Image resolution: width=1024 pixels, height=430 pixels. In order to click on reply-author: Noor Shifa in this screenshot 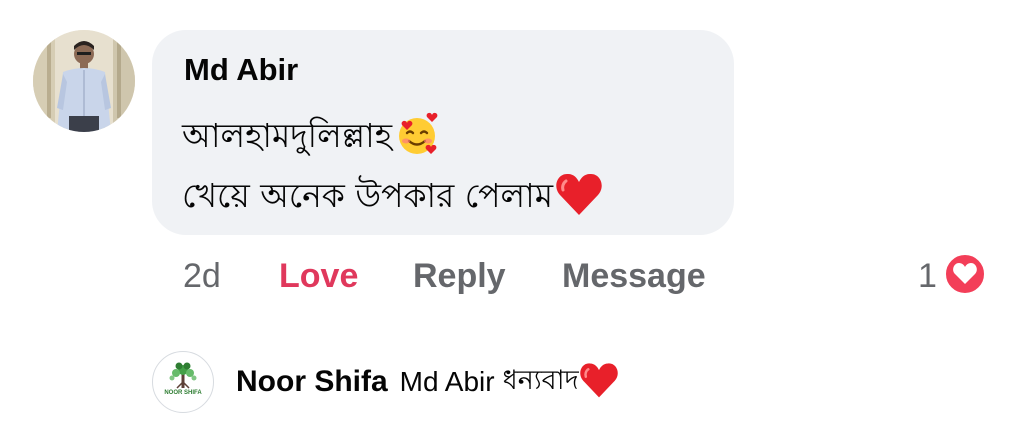, I will do `click(312, 382)`.